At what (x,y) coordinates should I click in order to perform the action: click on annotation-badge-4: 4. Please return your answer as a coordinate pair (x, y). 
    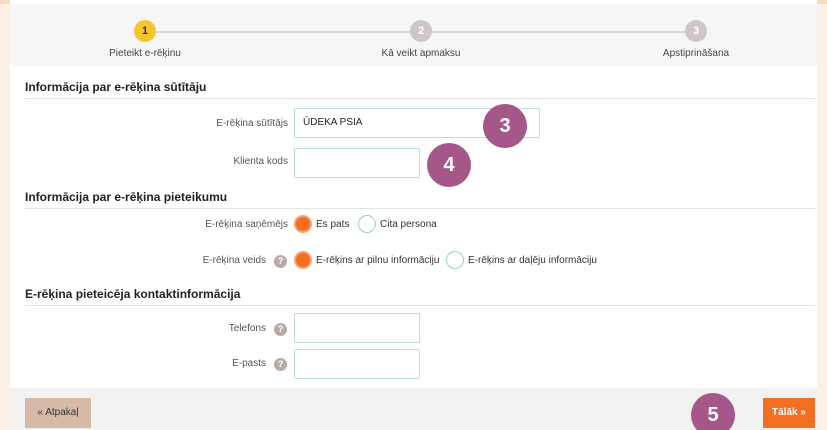
    Looking at the image, I should click on (449, 165).